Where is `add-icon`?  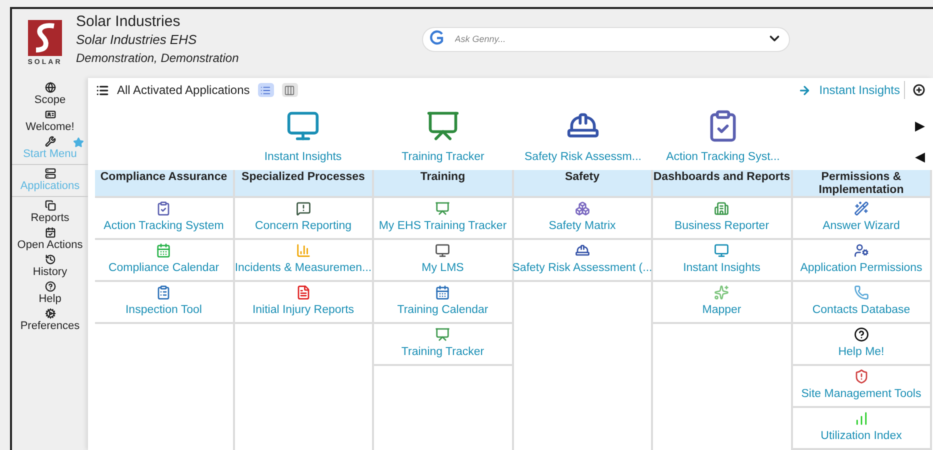 add-icon is located at coordinates (919, 90).